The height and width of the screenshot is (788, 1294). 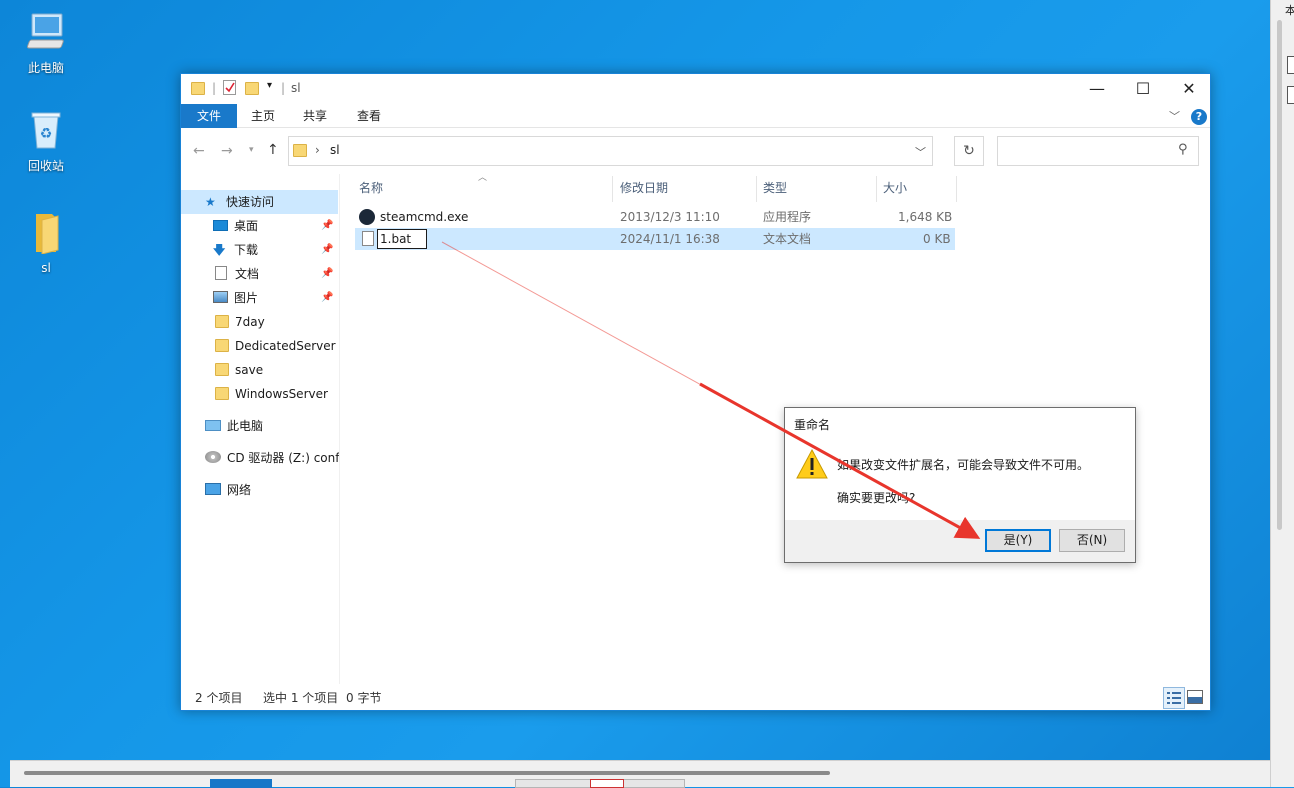 I want to click on desktop-icon-this-pc: 此电脑, so click(x=46, y=44).